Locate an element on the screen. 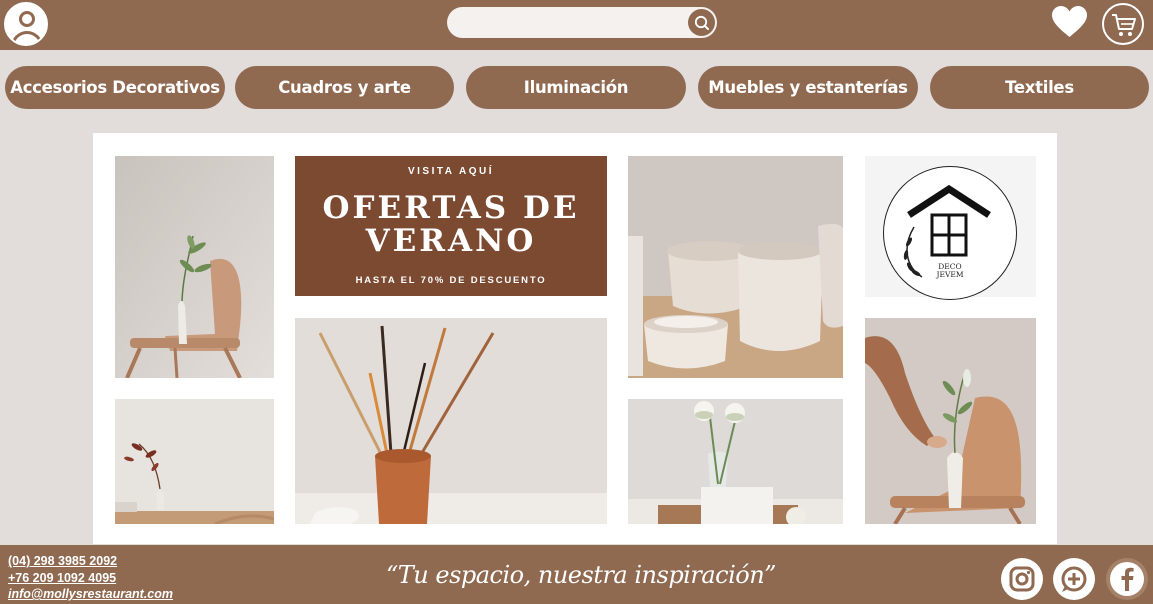  promo-title: OFERTAS DE VERANO is located at coordinates (451, 224).